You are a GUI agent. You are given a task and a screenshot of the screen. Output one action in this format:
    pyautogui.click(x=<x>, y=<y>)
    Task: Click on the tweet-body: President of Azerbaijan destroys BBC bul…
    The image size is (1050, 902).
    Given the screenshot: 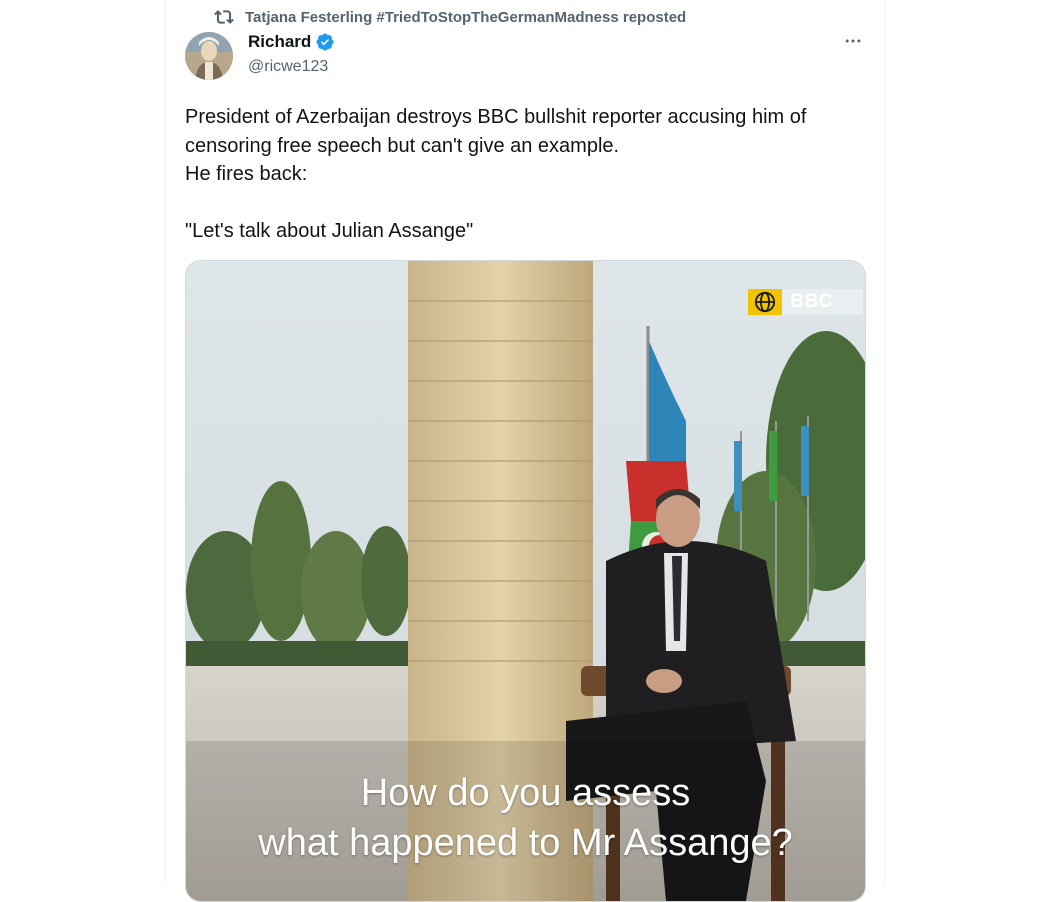 What is the action you would take?
    pyautogui.click(x=525, y=174)
    